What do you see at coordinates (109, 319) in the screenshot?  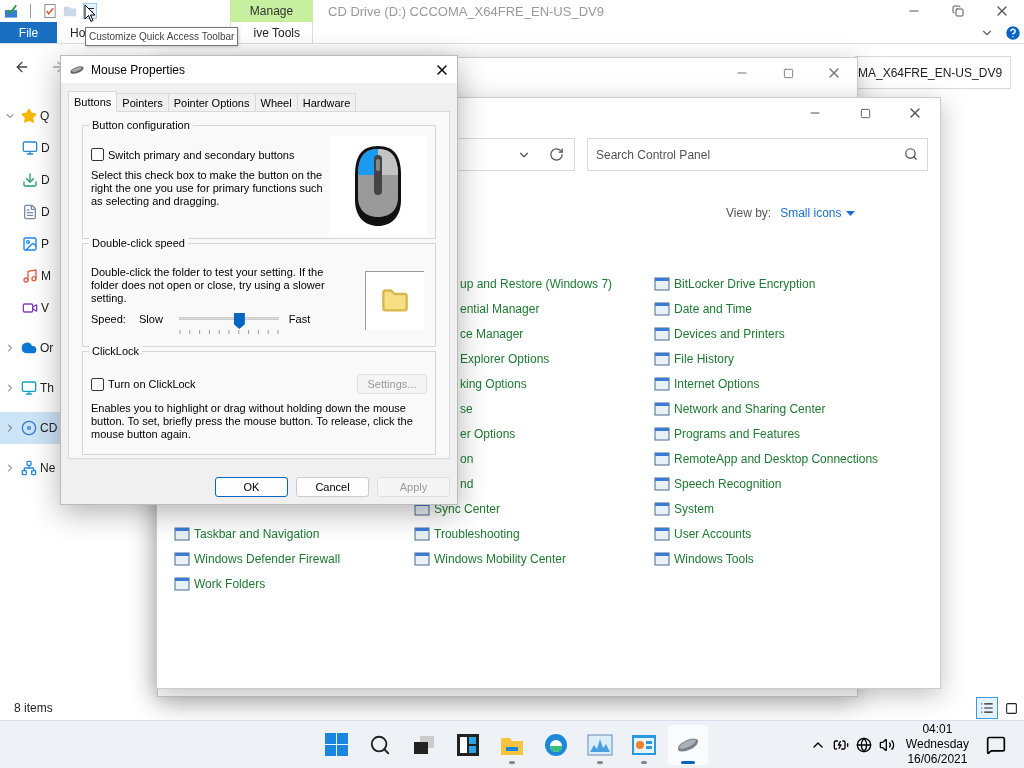 I see `speed-label: Speed:` at bounding box center [109, 319].